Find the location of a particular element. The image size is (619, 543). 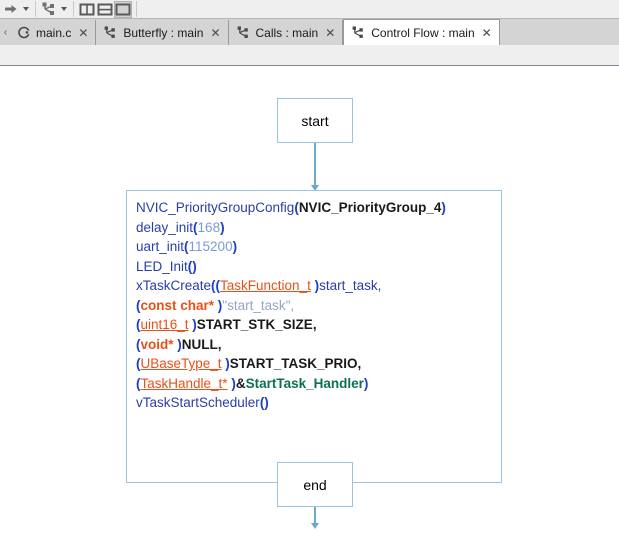

code-token: xTaskCreate is located at coordinates (174, 285).